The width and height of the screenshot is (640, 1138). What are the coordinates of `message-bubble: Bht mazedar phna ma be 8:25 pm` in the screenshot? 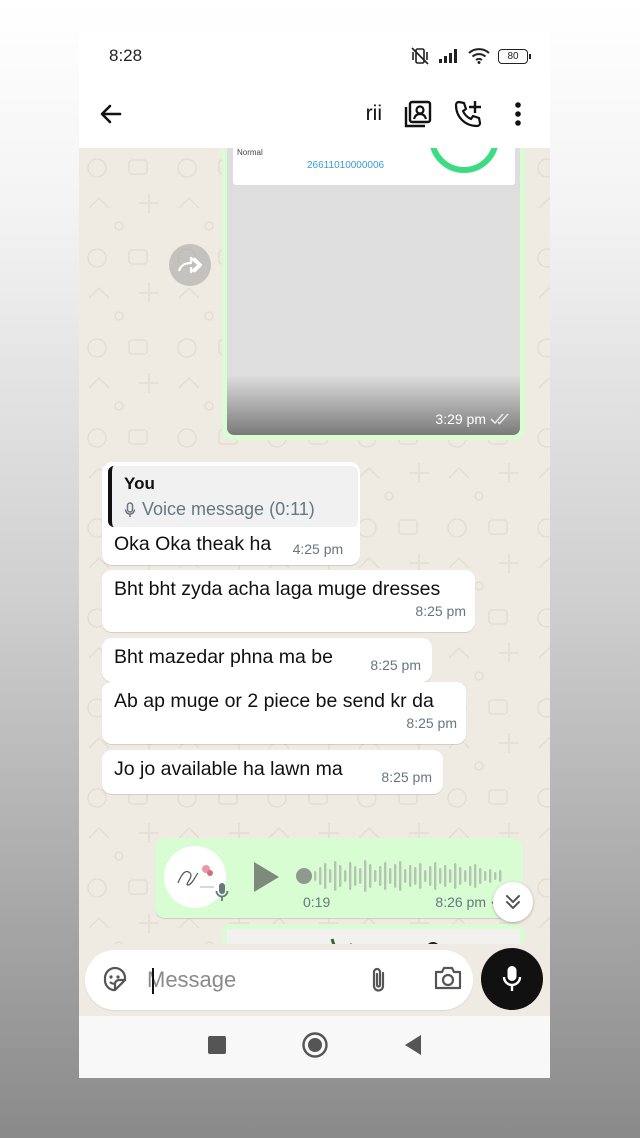 It's located at (267, 660).